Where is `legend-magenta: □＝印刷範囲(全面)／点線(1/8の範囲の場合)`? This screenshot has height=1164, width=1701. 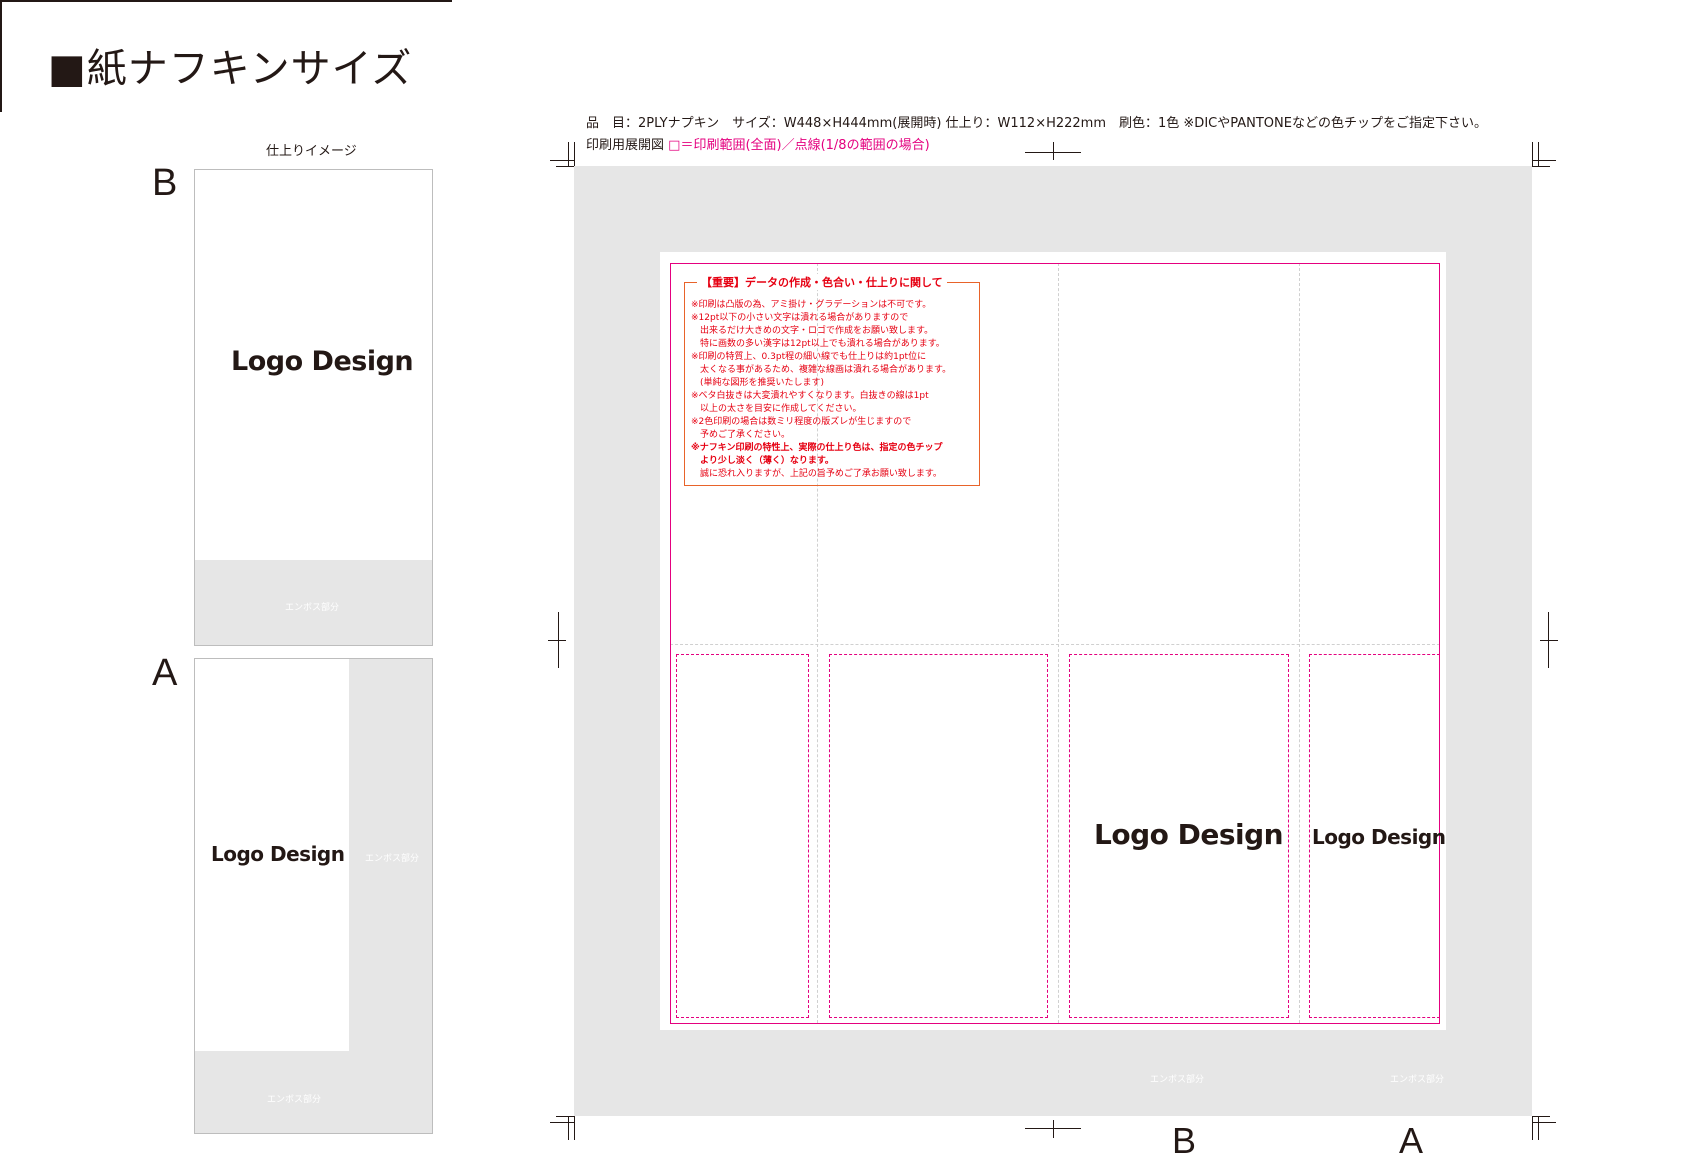
legend-magenta: □＝印刷範囲(全面)／点線(1/8の範囲の場合) is located at coordinates (799, 145).